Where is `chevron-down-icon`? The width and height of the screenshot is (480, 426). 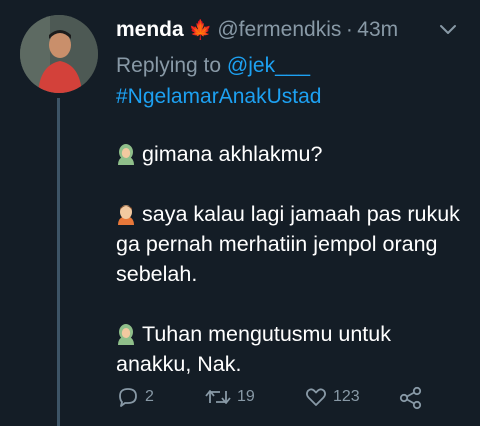
chevron-down-icon is located at coordinates (448, 30).